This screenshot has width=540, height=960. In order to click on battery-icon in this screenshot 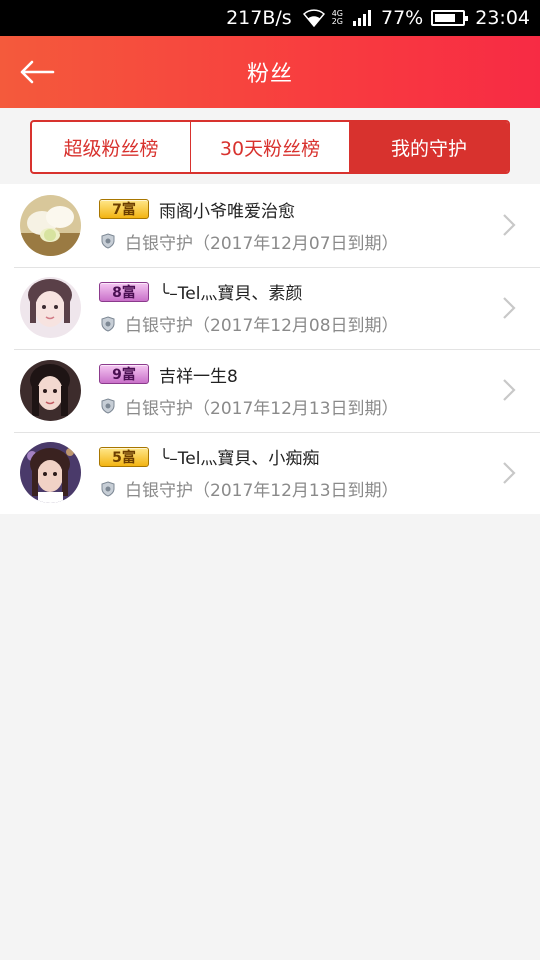, I will do `click(450, 18)`.